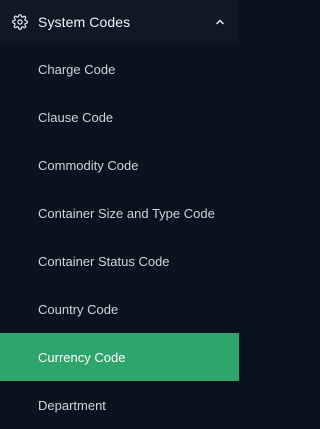 The width and height of the screenshot is (320, 429). What do you see at coordinates (119, 69) in the screenshot?
I see `sidebar-item-charge-code: Charge Code` at bounding box center [119, 69].